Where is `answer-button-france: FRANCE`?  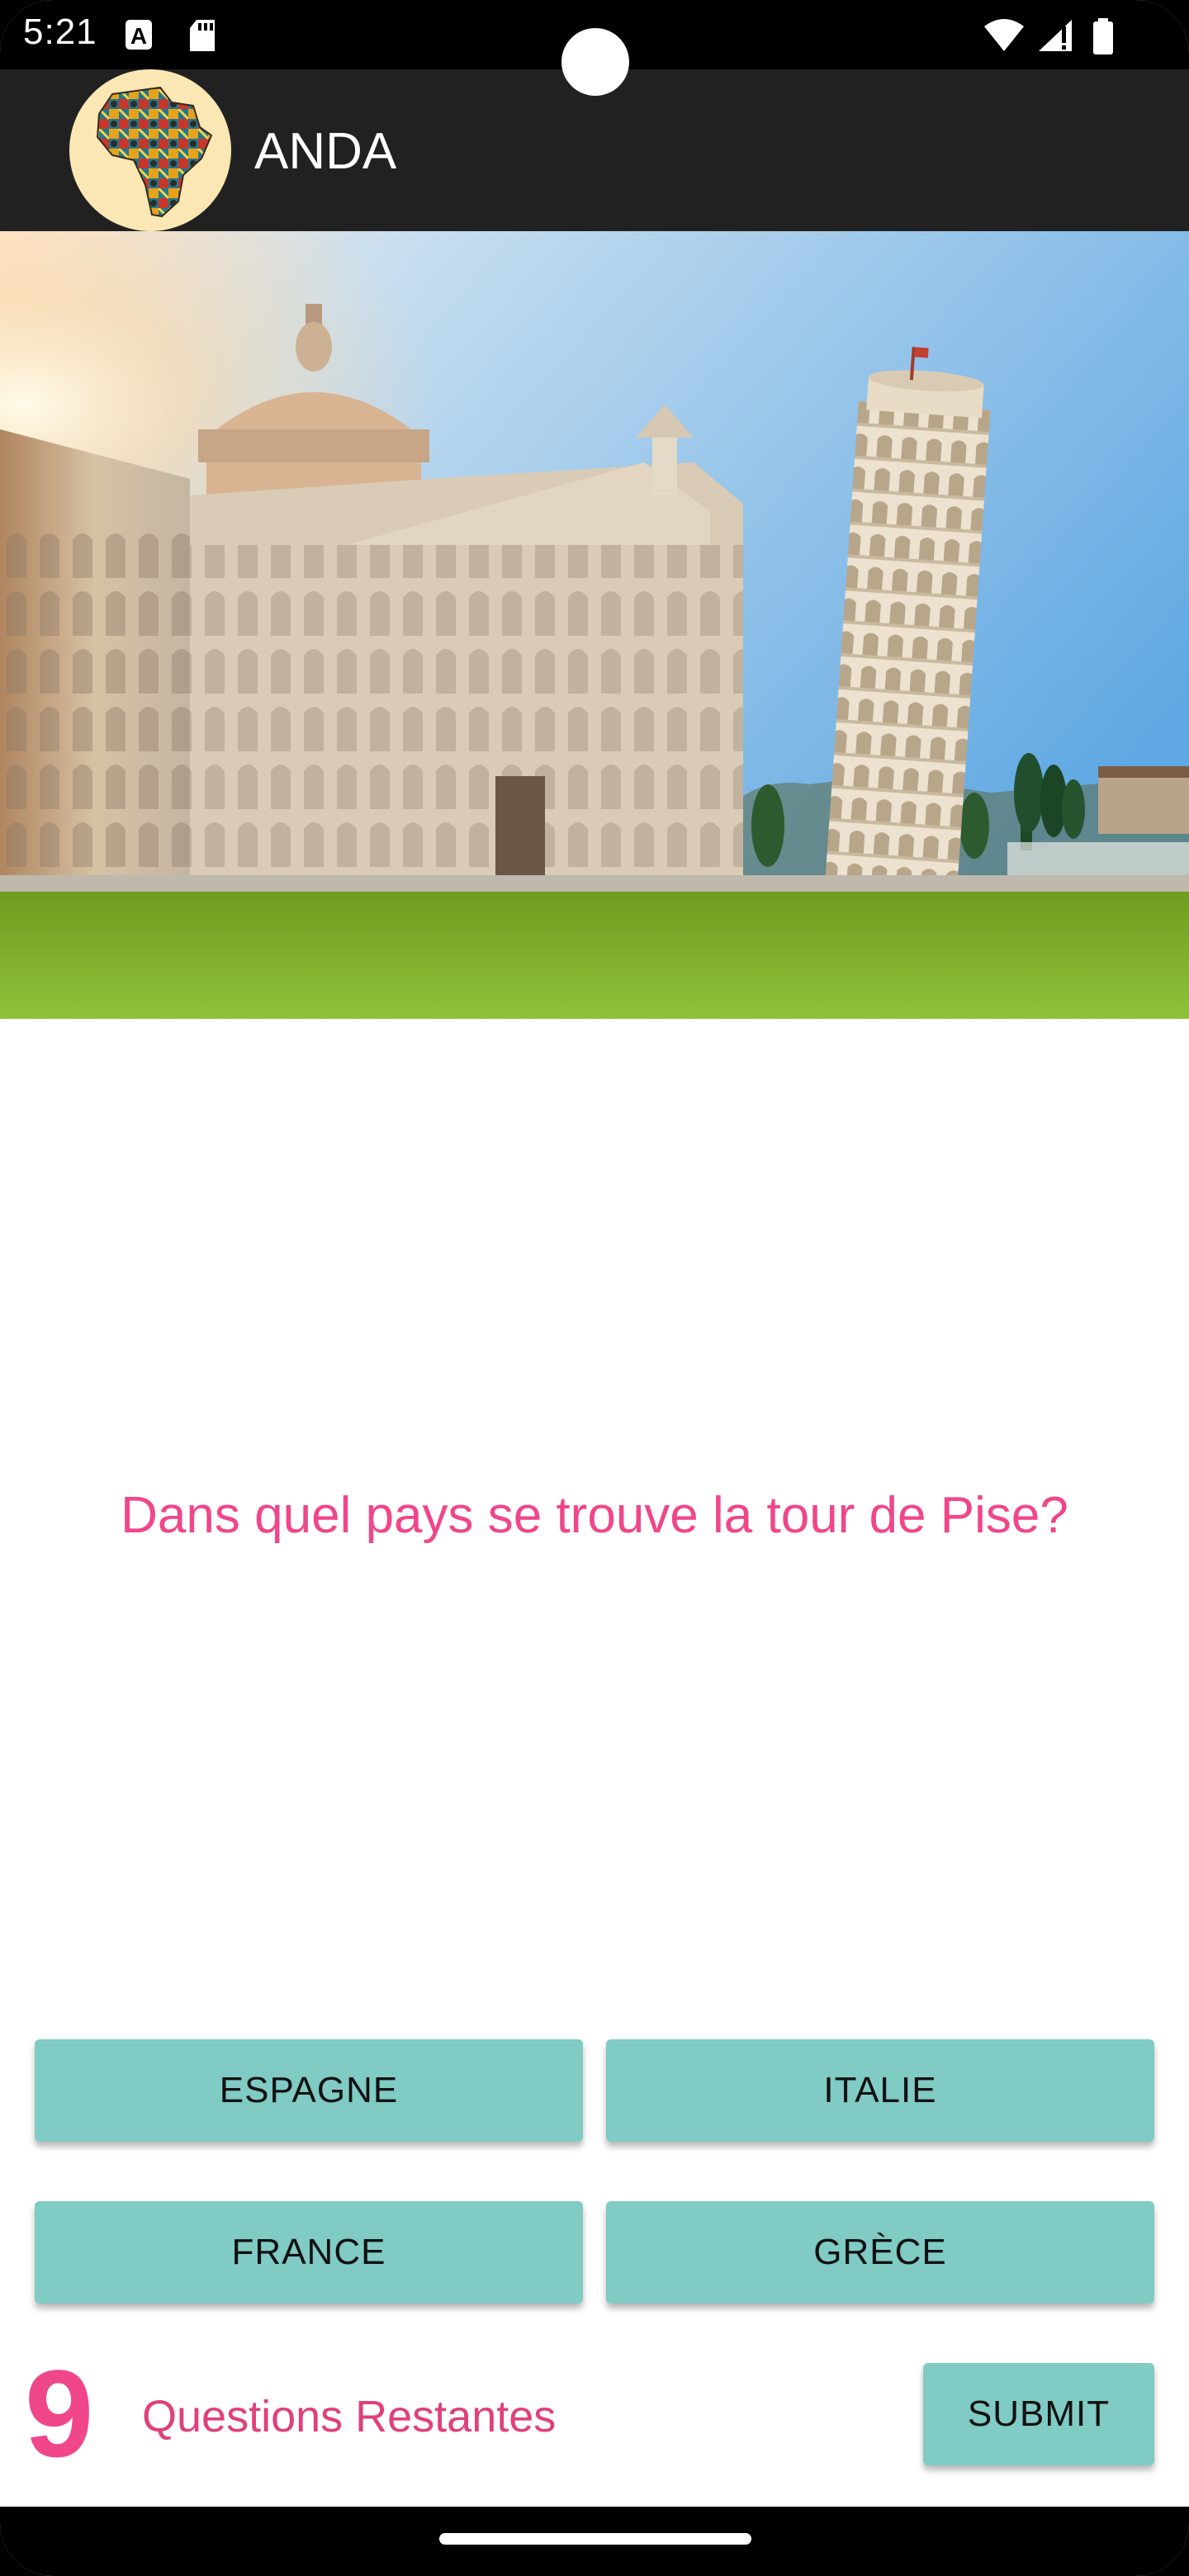
answer-button-france: FRANCE is located at coordinates (309, 2252).